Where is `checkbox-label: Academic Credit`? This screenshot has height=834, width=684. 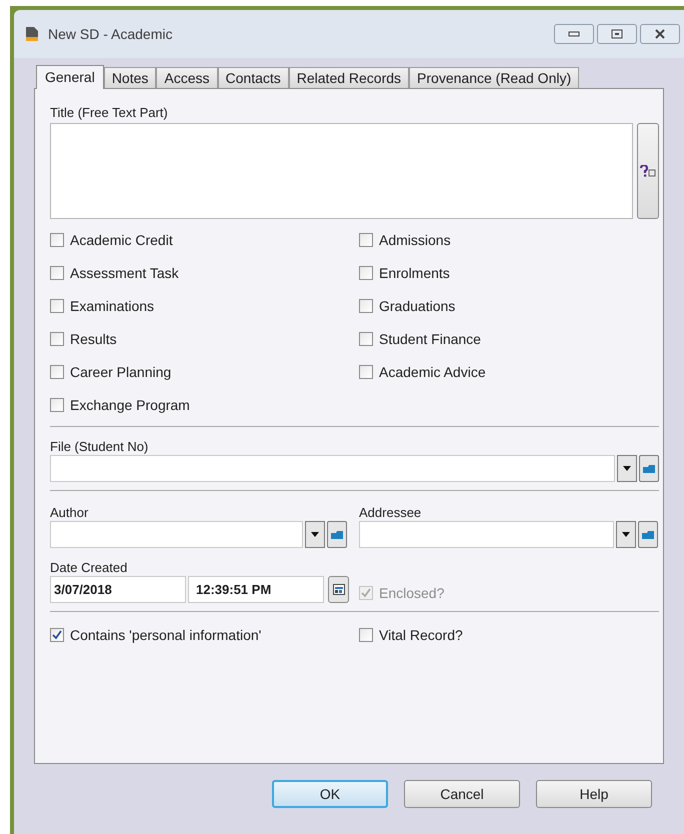 checkbox-label: Academic Credit is located at coordinates (121, 240).